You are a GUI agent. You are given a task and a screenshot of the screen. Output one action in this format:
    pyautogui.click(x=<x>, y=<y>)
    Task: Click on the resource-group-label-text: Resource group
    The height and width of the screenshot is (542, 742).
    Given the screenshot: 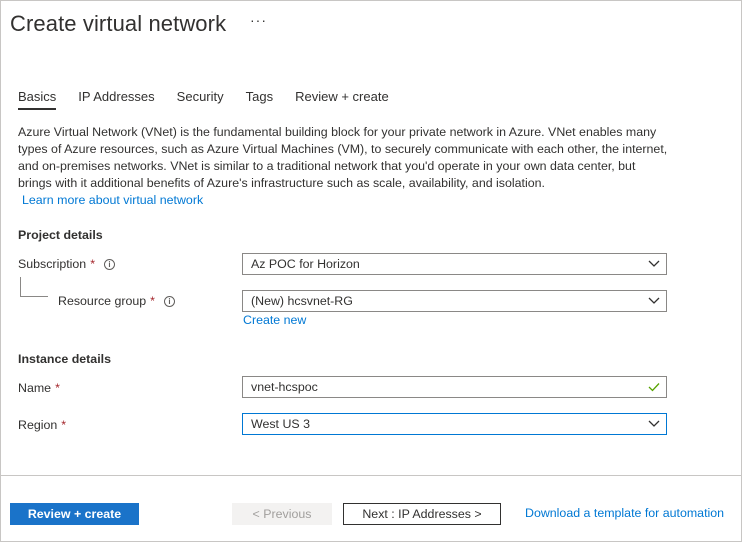 What is the action you would take?
    pyautogui.click(x=102, y=301)
    